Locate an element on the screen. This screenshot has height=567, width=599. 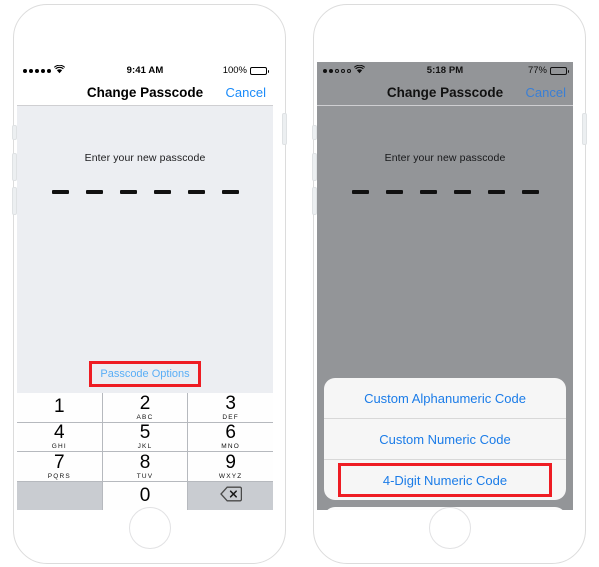
keypad-key-8: 8 TUV is located at coordinates (145, 466).